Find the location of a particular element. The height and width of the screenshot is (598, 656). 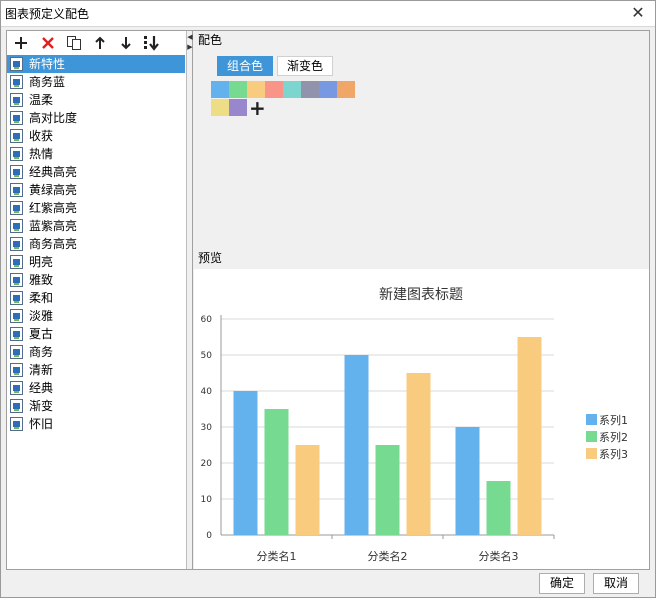

arrow-down-icon is located at coordinates (126, 43).